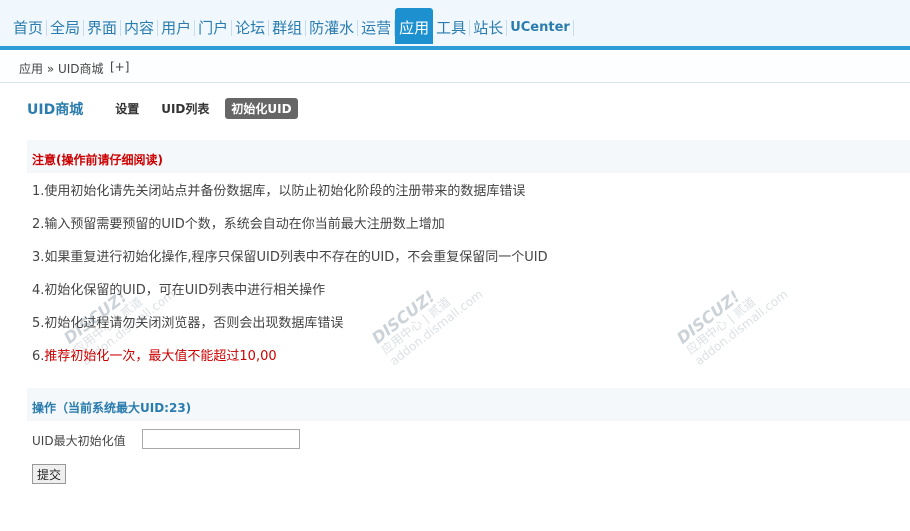 The image size is (910, 531). I want to click on nav-item-forum: 论坛, so click(250, 28).